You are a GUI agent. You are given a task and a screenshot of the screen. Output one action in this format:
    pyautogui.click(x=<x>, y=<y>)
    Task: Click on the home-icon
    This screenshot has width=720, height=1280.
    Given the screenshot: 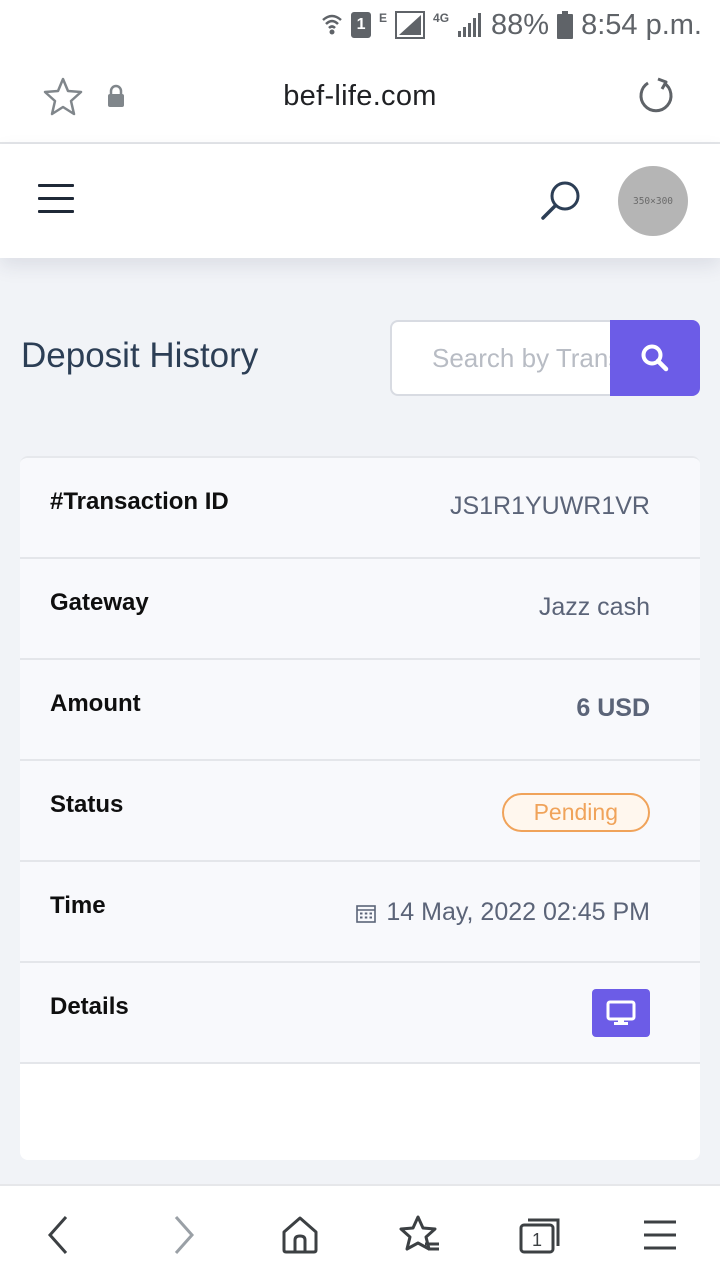 What is the action you would take?
    pyautogui.click(x=300, y=1237)
    